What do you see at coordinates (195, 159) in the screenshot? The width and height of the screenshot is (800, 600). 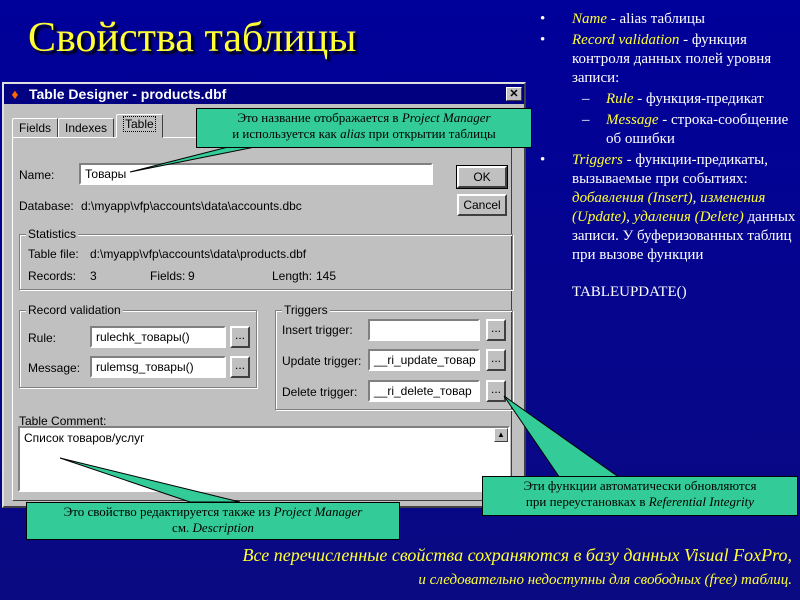 I see `pointer-top` at bounding box center [195, 159].